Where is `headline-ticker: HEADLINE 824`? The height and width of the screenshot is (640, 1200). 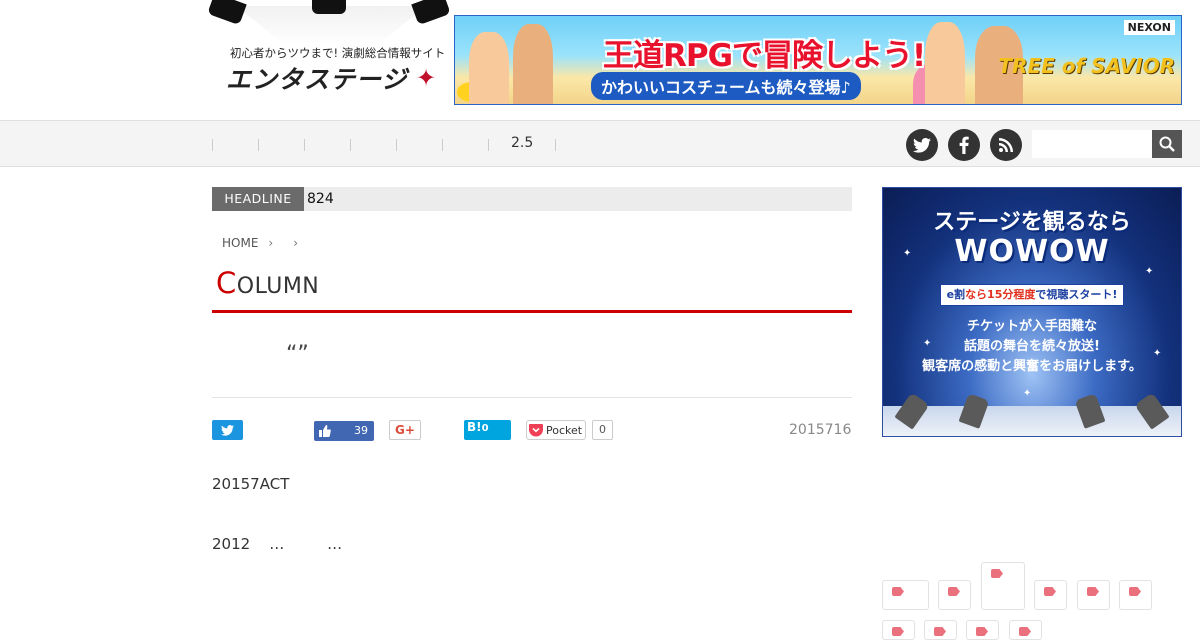 headline-ticker: HEADLINE 824 is located at coordinates (532, 199).